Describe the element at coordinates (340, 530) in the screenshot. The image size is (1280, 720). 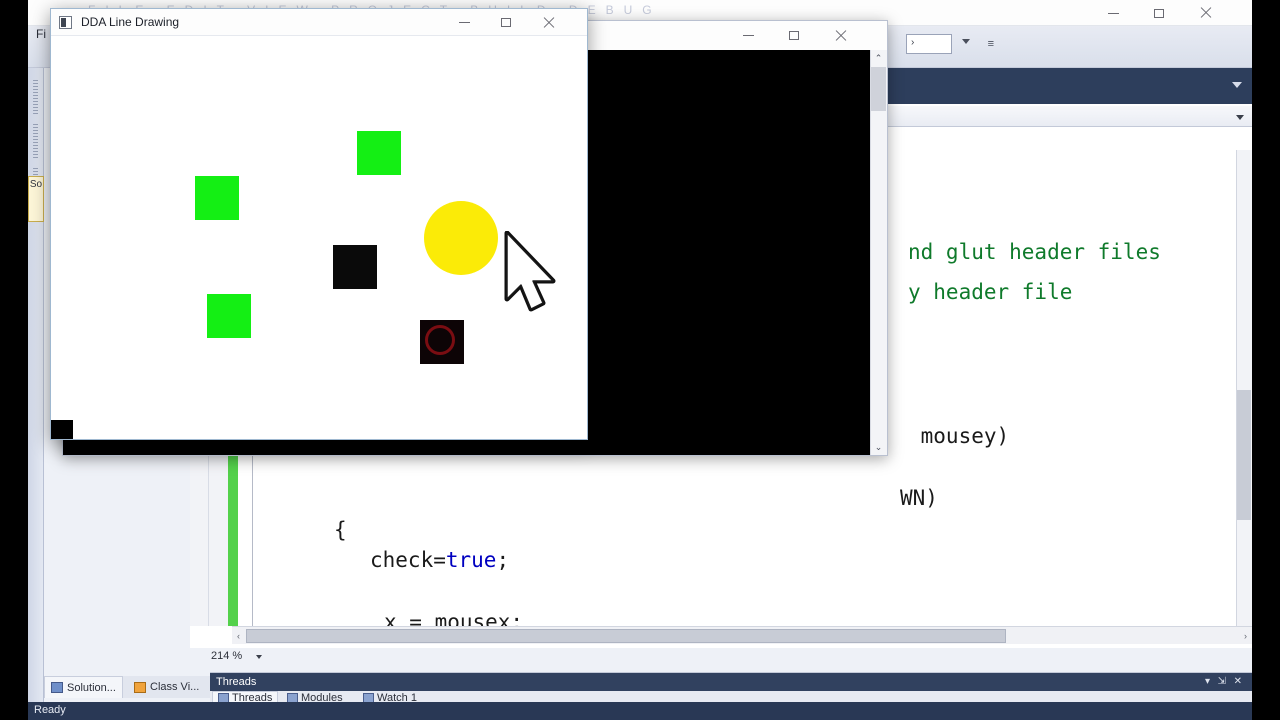
I see `code-line-open-brace: {` at that location.